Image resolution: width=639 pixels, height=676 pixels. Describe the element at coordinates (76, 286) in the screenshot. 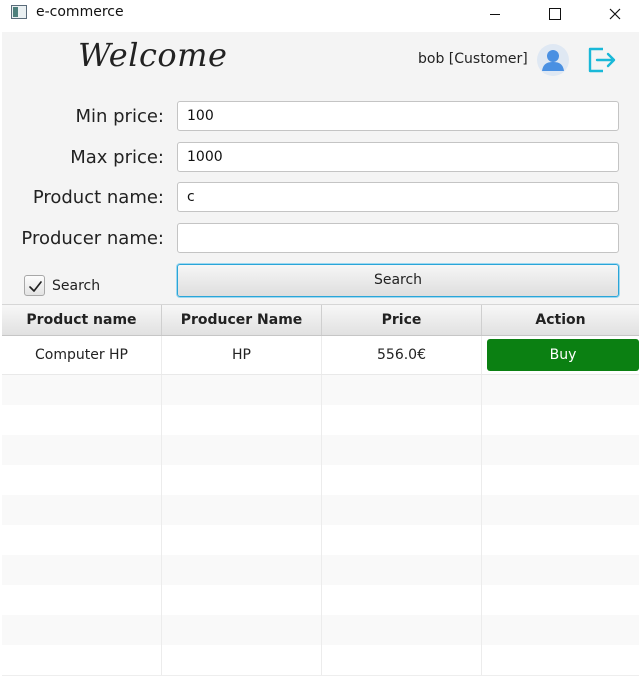

I see `search-checkbox-label: Search` at that location.